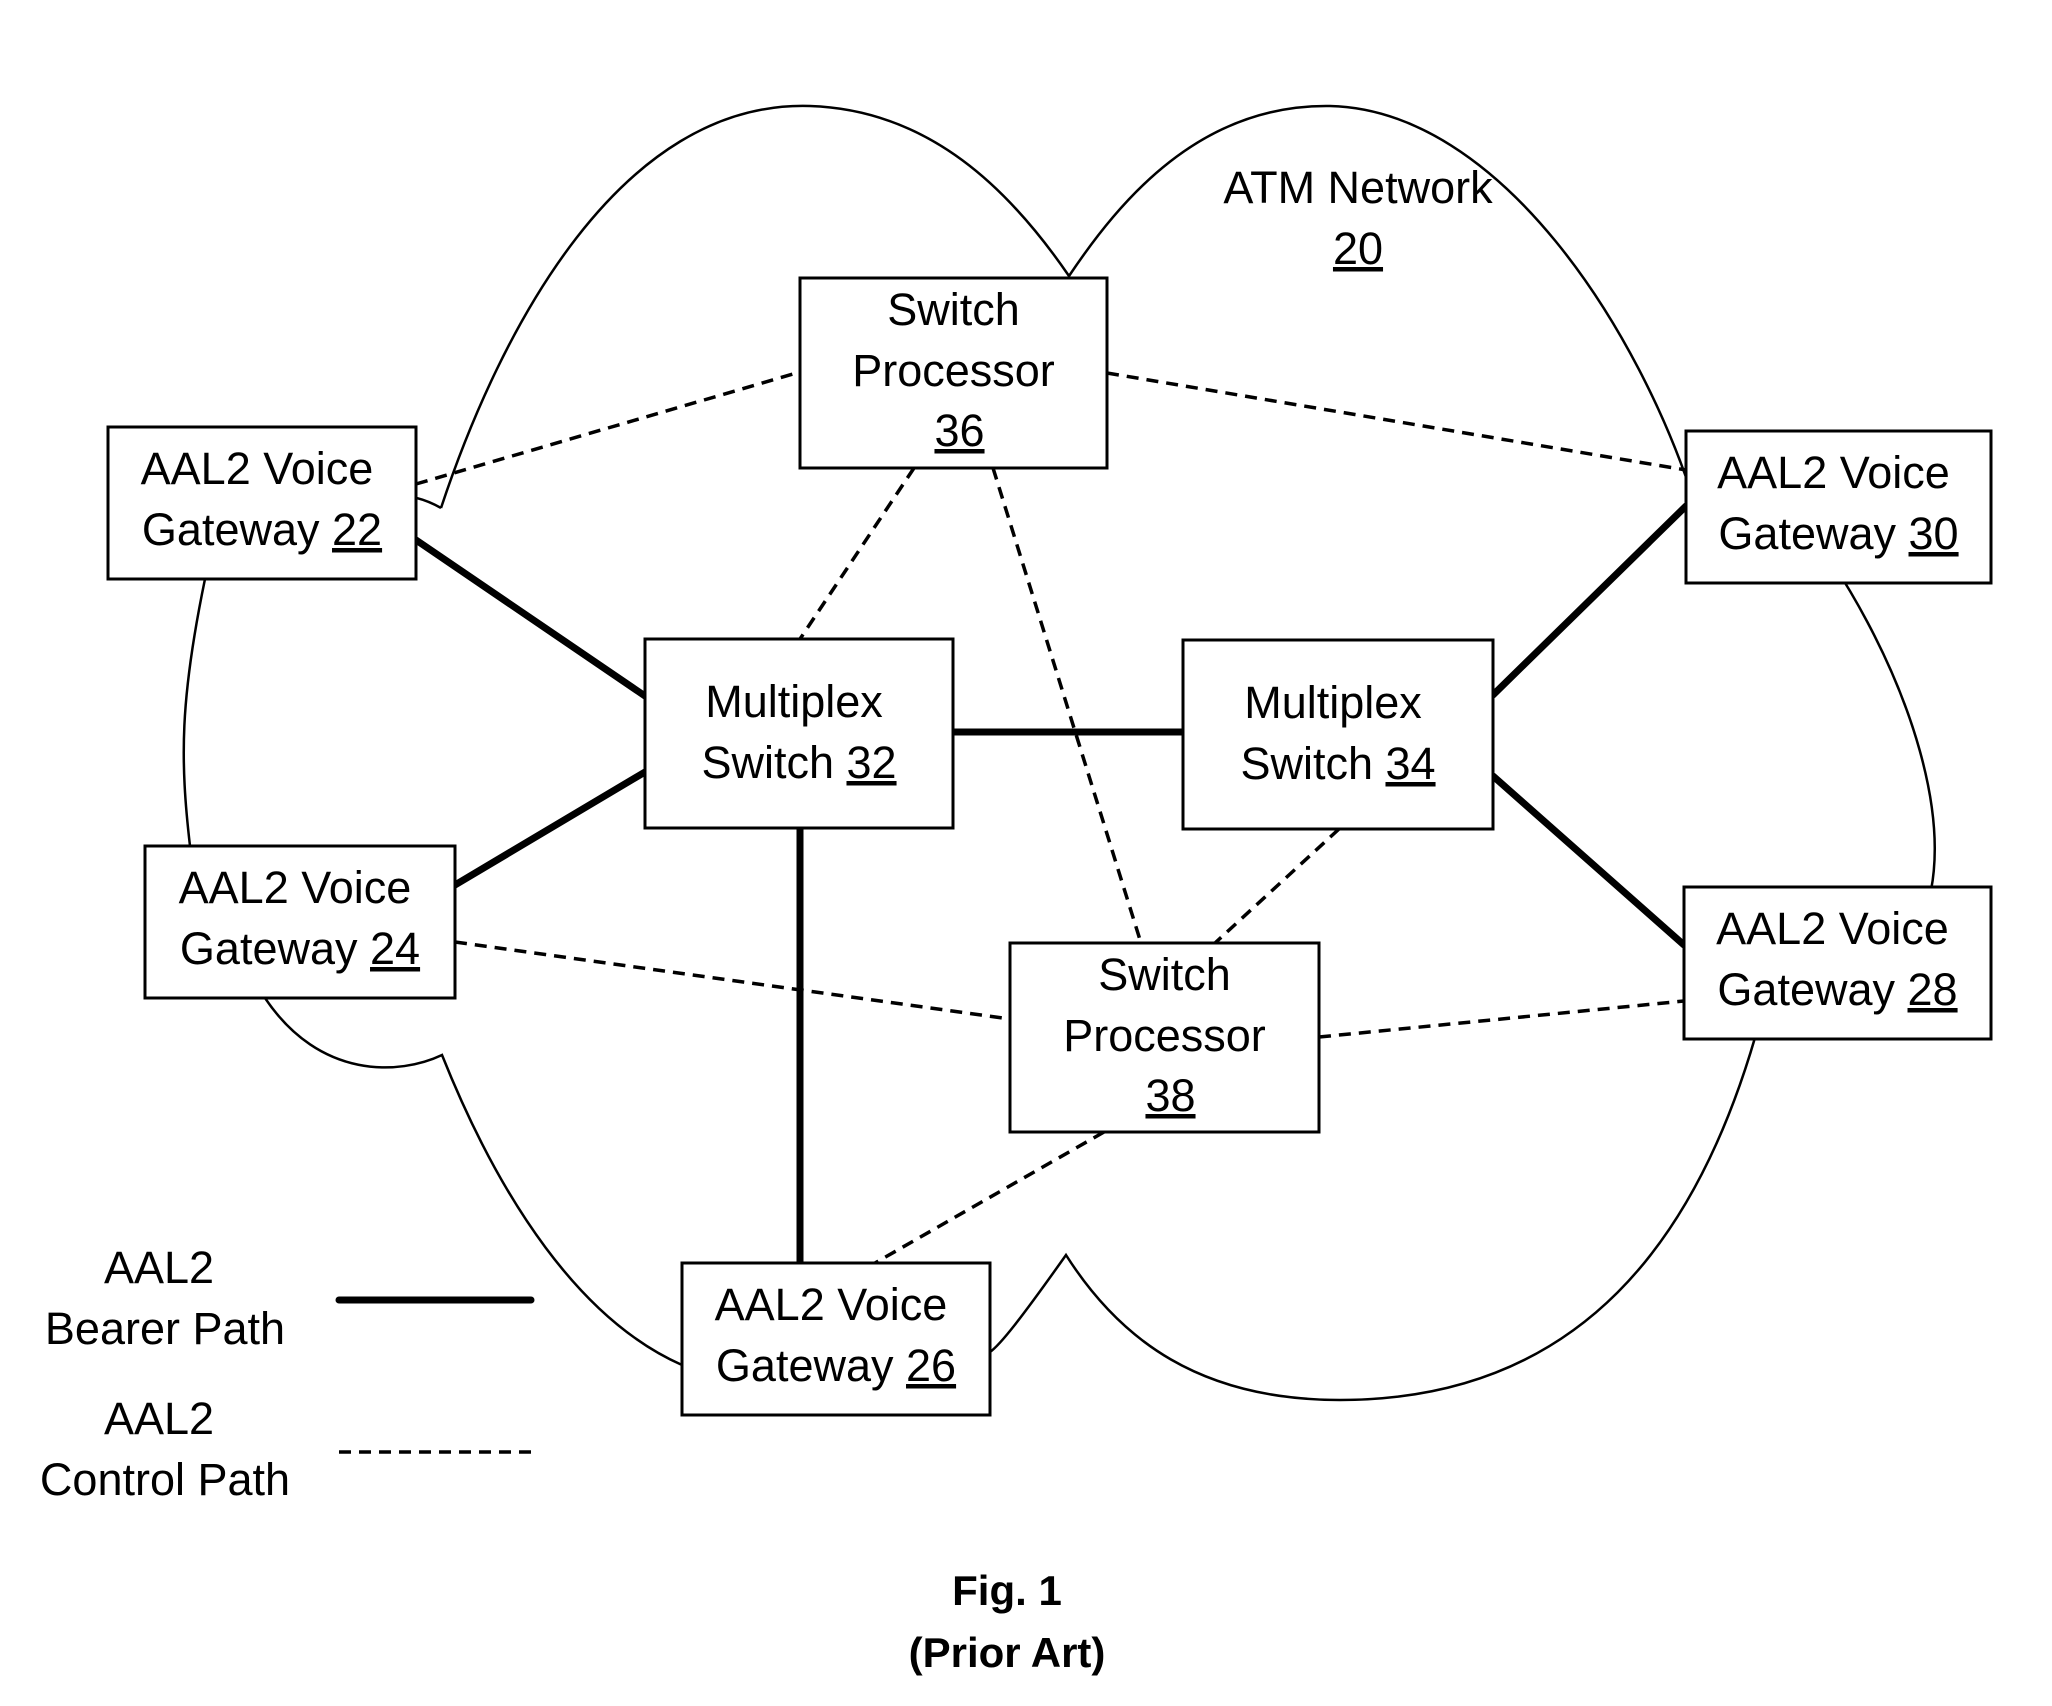 The height and width of the screenshot is (1706, 2052). Describe the element at coordinates (857, 553) in the screenshot. I see `control-path-sp36-mx32` at that location.